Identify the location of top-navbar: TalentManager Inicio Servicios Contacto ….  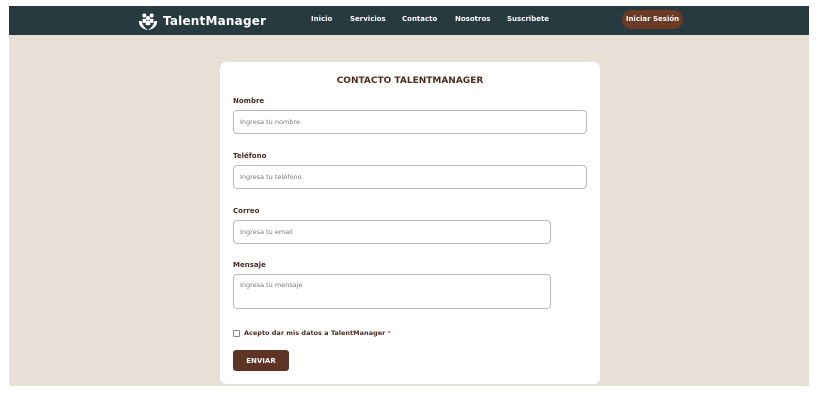
(409, 20).